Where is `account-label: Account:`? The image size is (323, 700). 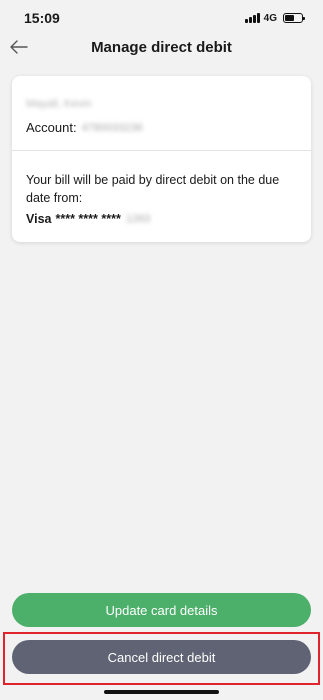 account-label: Account: is located at coordinates (51, 127).